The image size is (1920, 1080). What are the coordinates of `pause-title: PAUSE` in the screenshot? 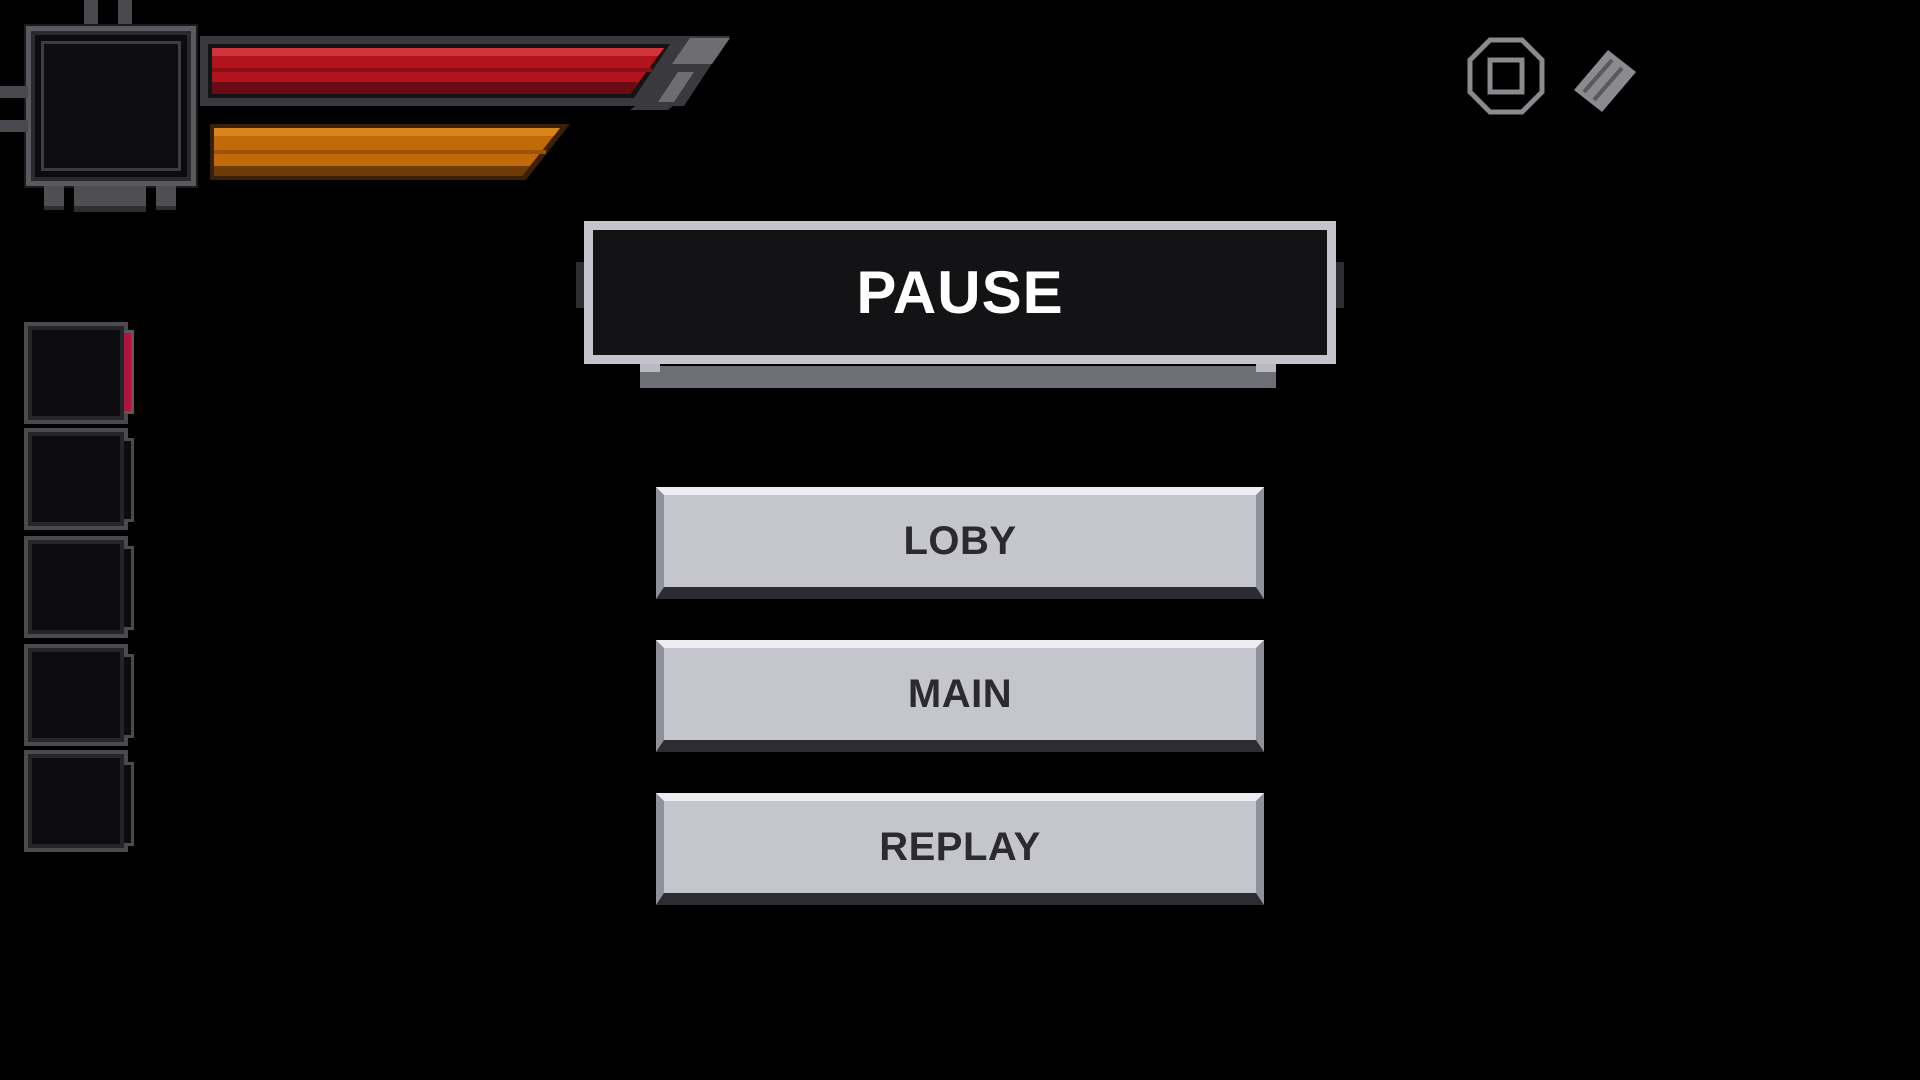 It's located at (960, 292).